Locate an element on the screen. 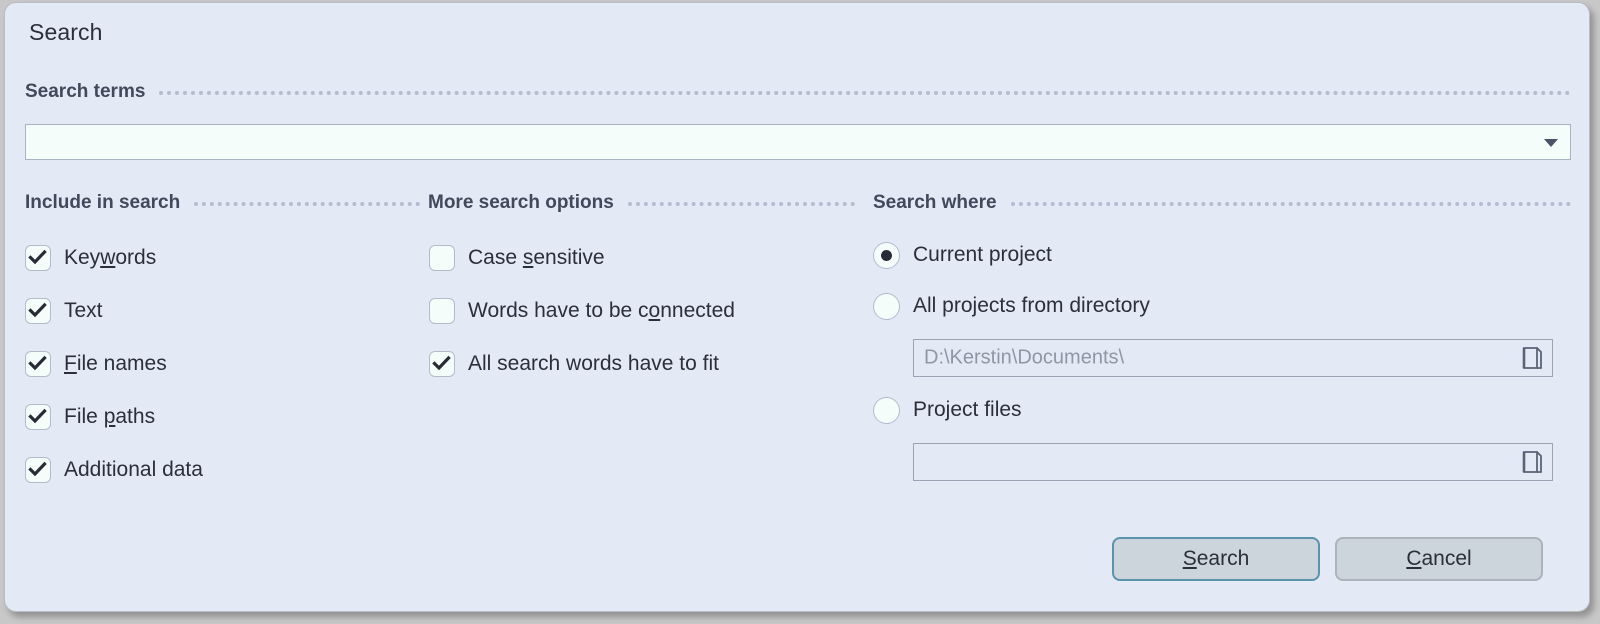 Image resolution: width=1600 pixels, height=624 pixels. section-header-include-in-search-label: Include in search is located at coordinates (103, 202).